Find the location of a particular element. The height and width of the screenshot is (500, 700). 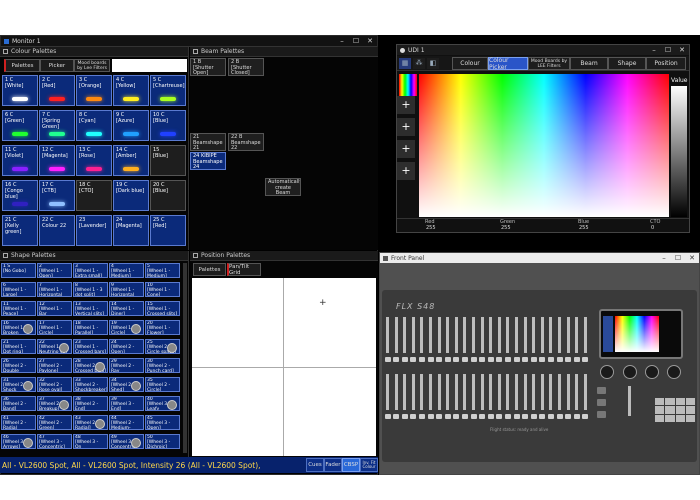

pantilt-grid-tab: Pan/Tilt Grid is located at coordinates (244, 269).